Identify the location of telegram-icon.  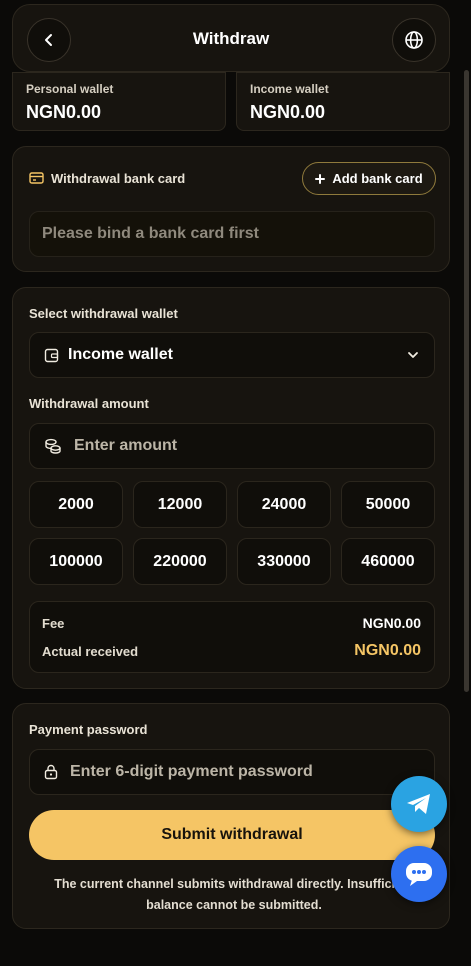
(418, 804).